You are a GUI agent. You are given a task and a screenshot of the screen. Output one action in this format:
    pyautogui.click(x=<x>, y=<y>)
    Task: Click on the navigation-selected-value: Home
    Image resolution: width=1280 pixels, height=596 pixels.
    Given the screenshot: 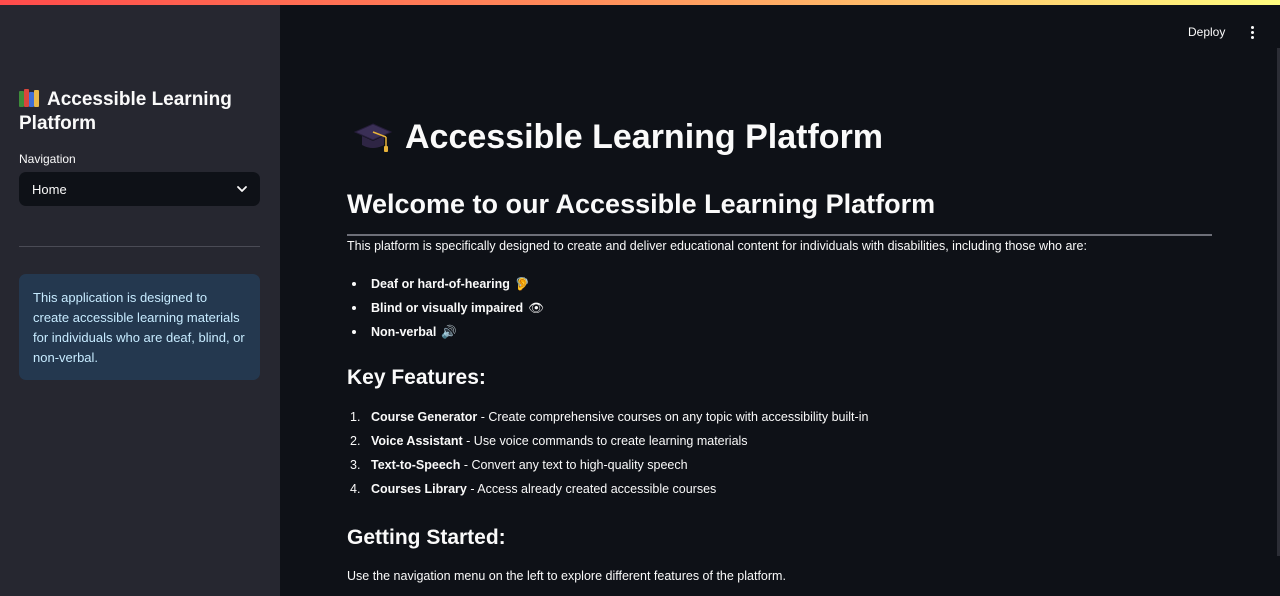 What is the action you would take?
    pyautogui.click(x=49, y=189)
    